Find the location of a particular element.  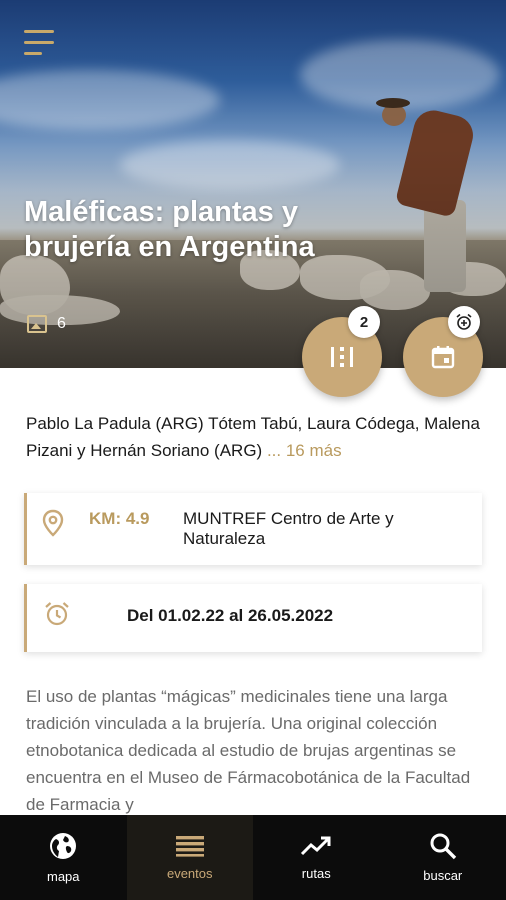

more-artists-link: ... 16 más is located at coordinates (304, 450).